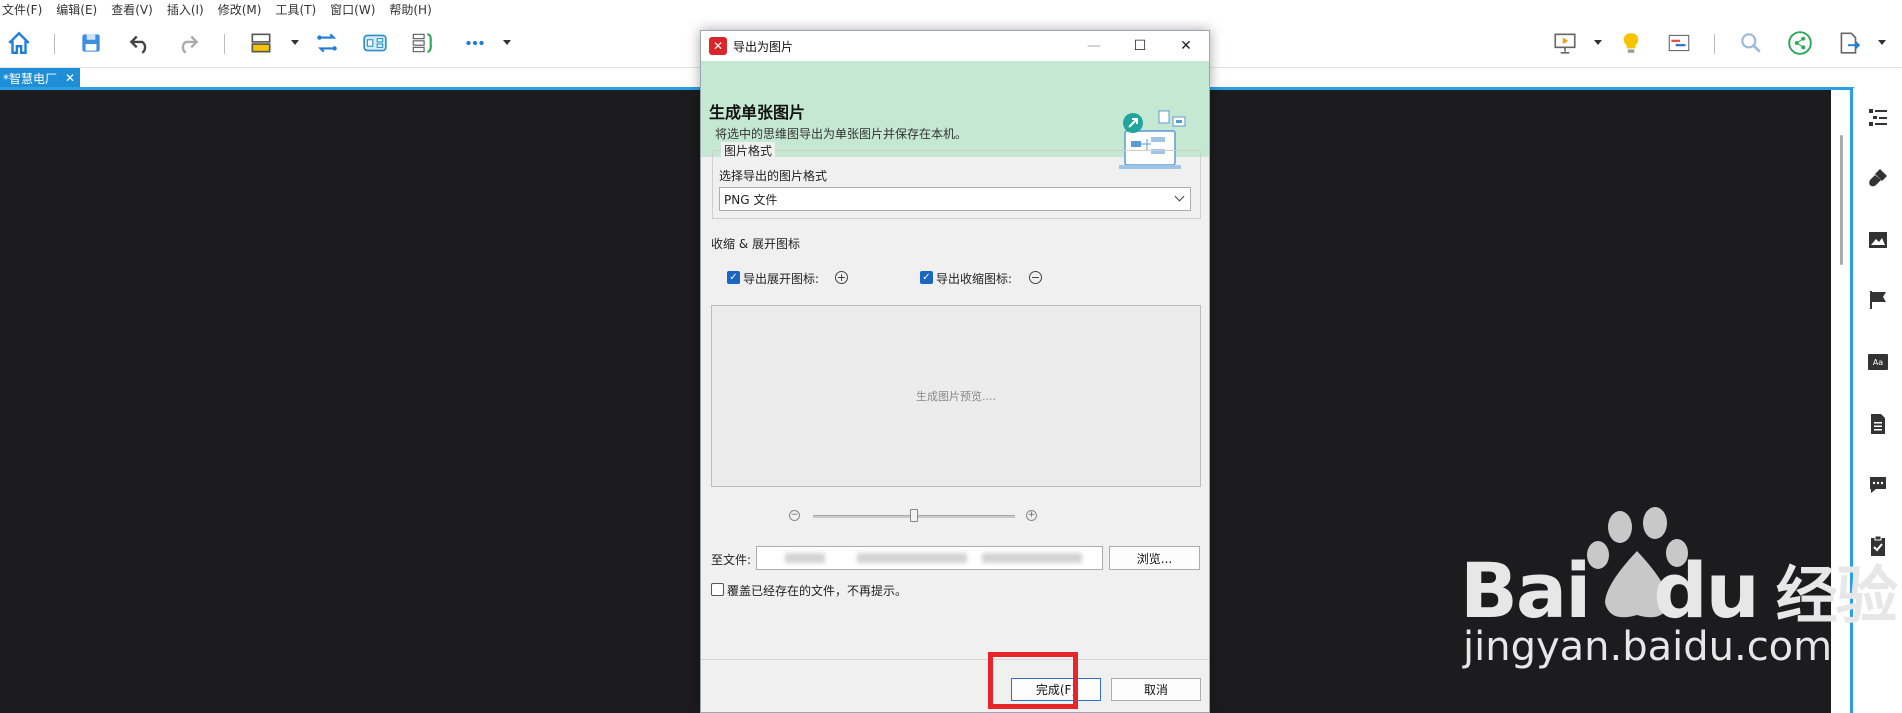  Describe the element at coordinates (841, 134) in the screenshot. I see `dialog-subheading: 将选中的思维图导出为单张图片并保存在本机。` at that location.